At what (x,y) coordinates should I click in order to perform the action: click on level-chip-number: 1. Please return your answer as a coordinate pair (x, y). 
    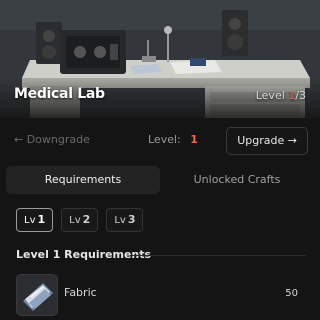
    Looking at the image, I should click on (41, 219).